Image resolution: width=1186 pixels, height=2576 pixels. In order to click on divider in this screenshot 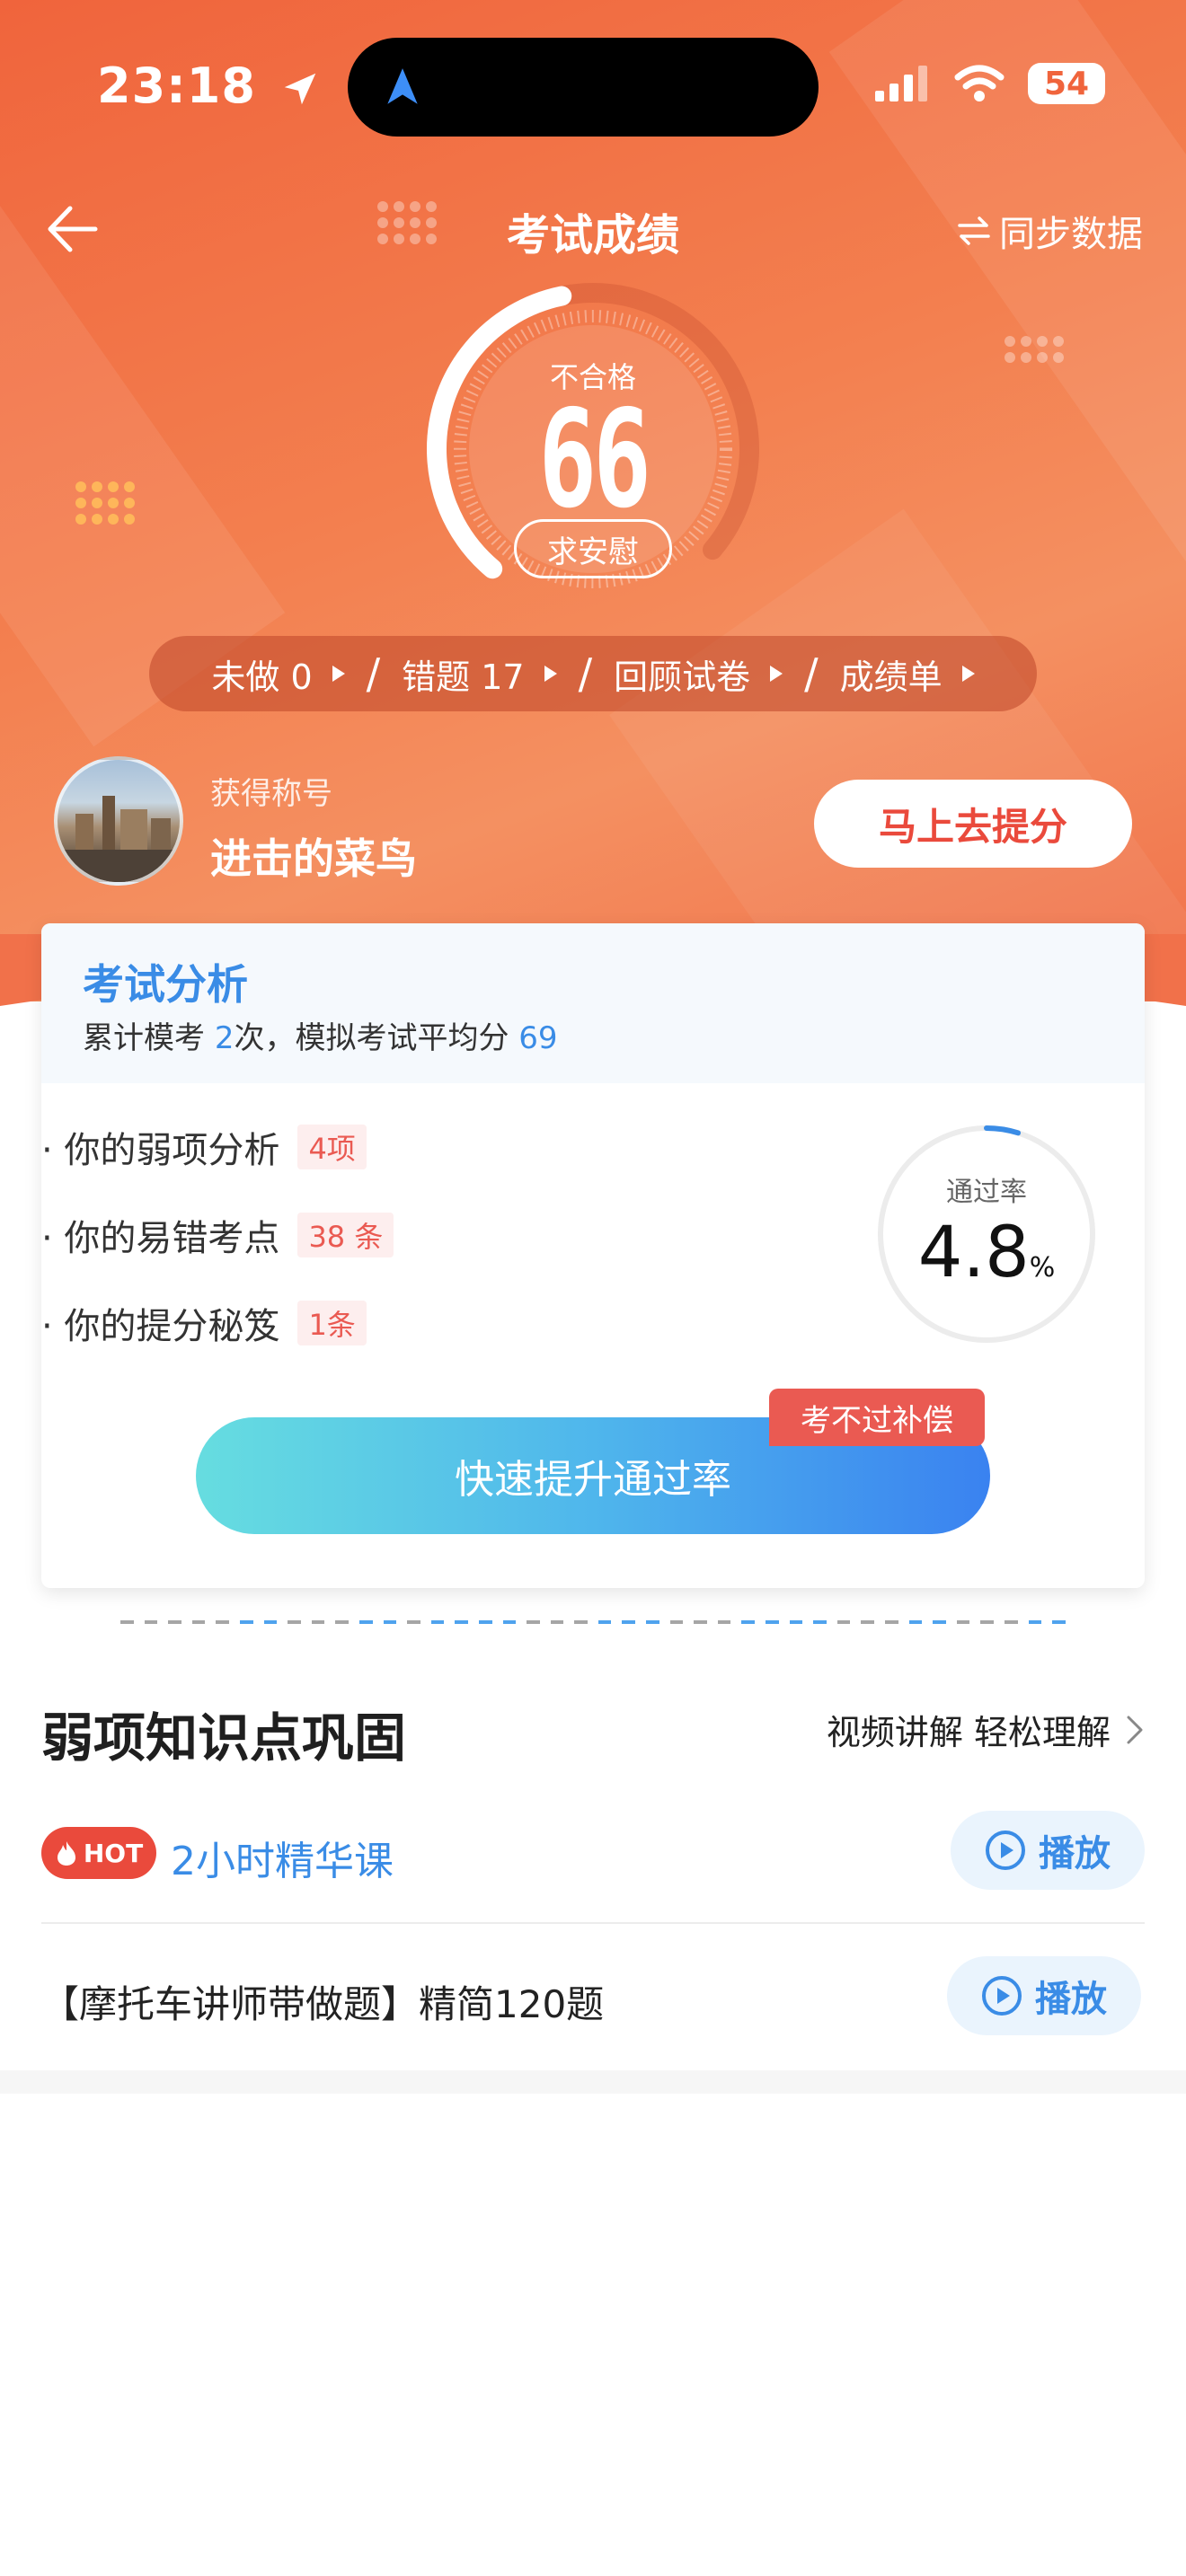, I will do `click(593, 1923)`.